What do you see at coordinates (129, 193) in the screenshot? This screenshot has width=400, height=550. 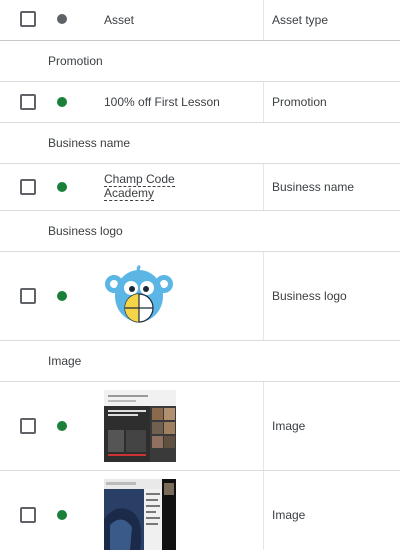 I see `asset-text-line-2: Academy` at bounding box center [129, 193].